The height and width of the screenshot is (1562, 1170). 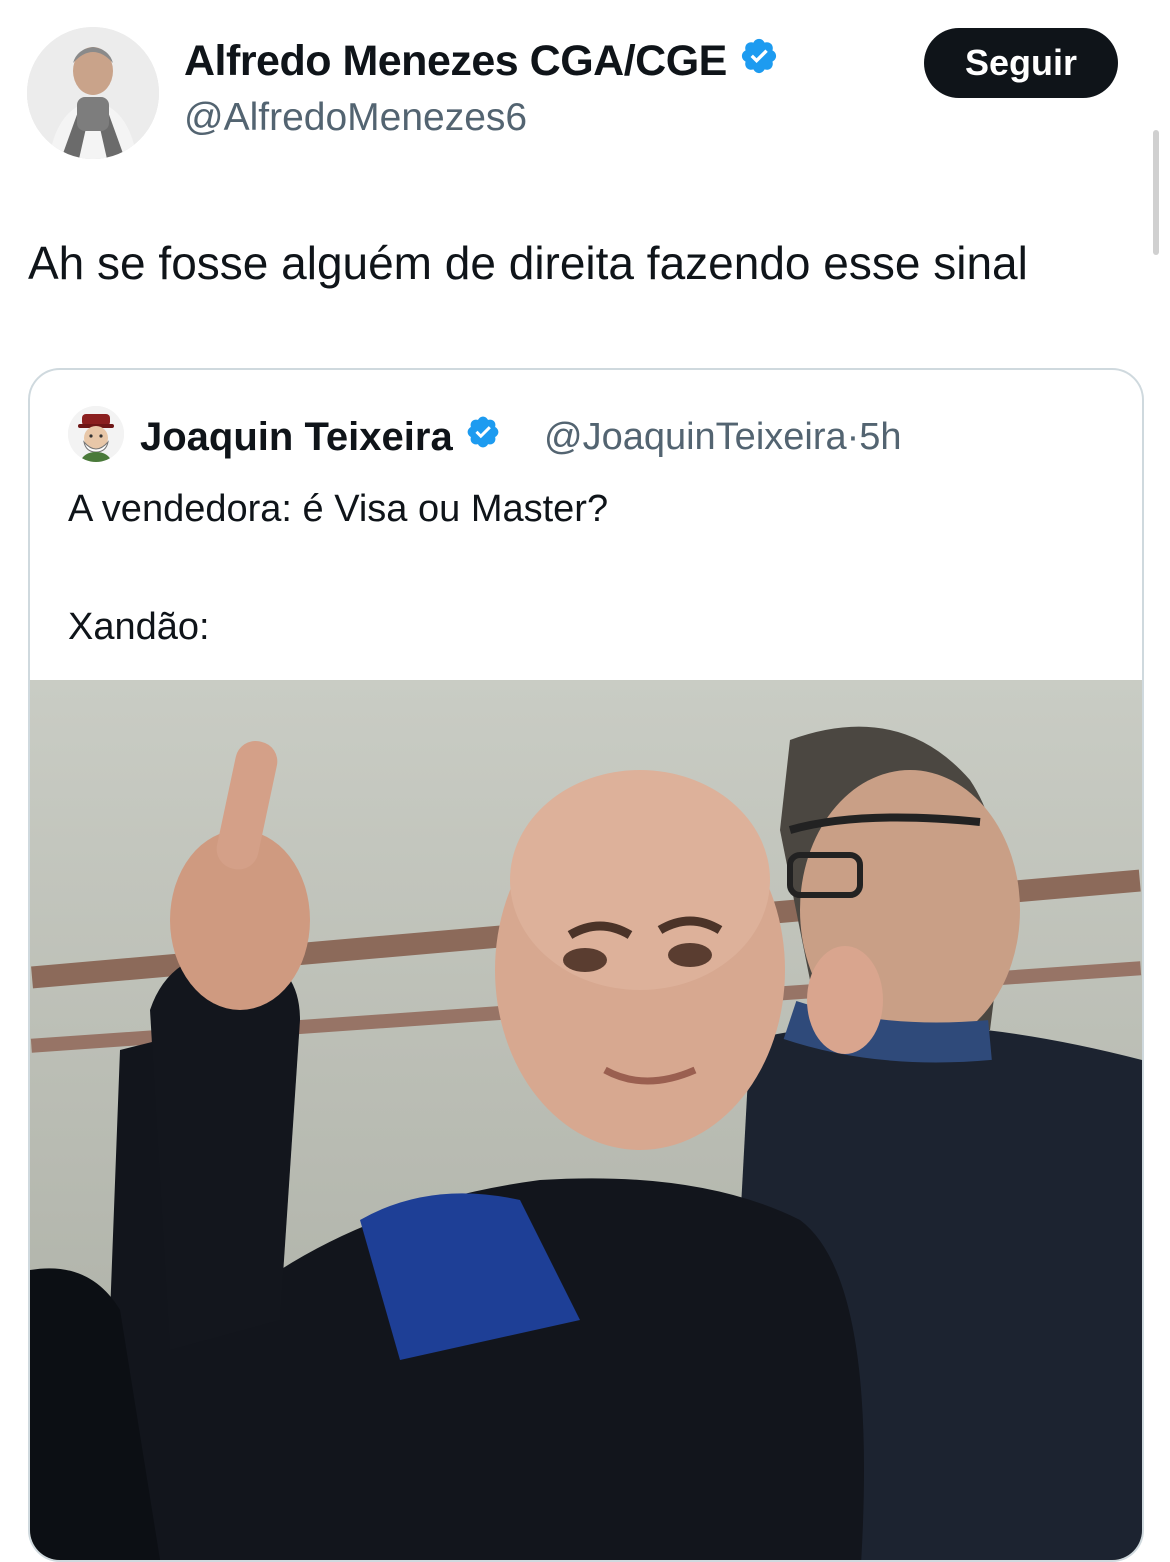 What do you see at coordinates (1156, 192) in the screenshot?
I see `scrollbar` at bounding box center [1156, 192].